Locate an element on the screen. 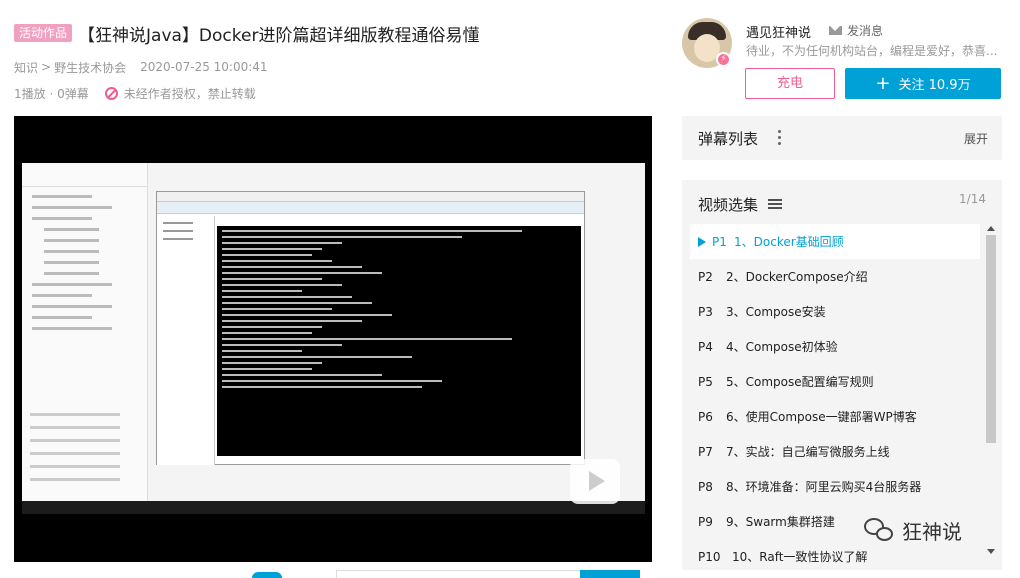  breadcrumb-category: 知识 is located at coordinates (26, 67).